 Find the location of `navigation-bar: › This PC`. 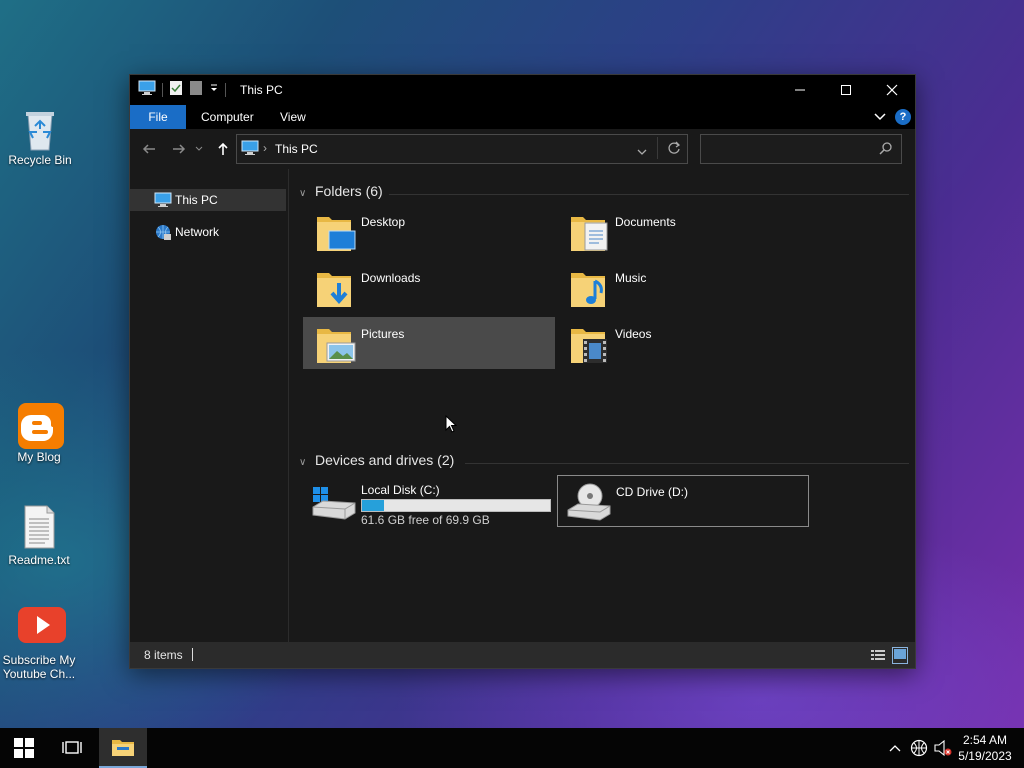

navigation-bar: › This PC is located at coordinates (522, 149).